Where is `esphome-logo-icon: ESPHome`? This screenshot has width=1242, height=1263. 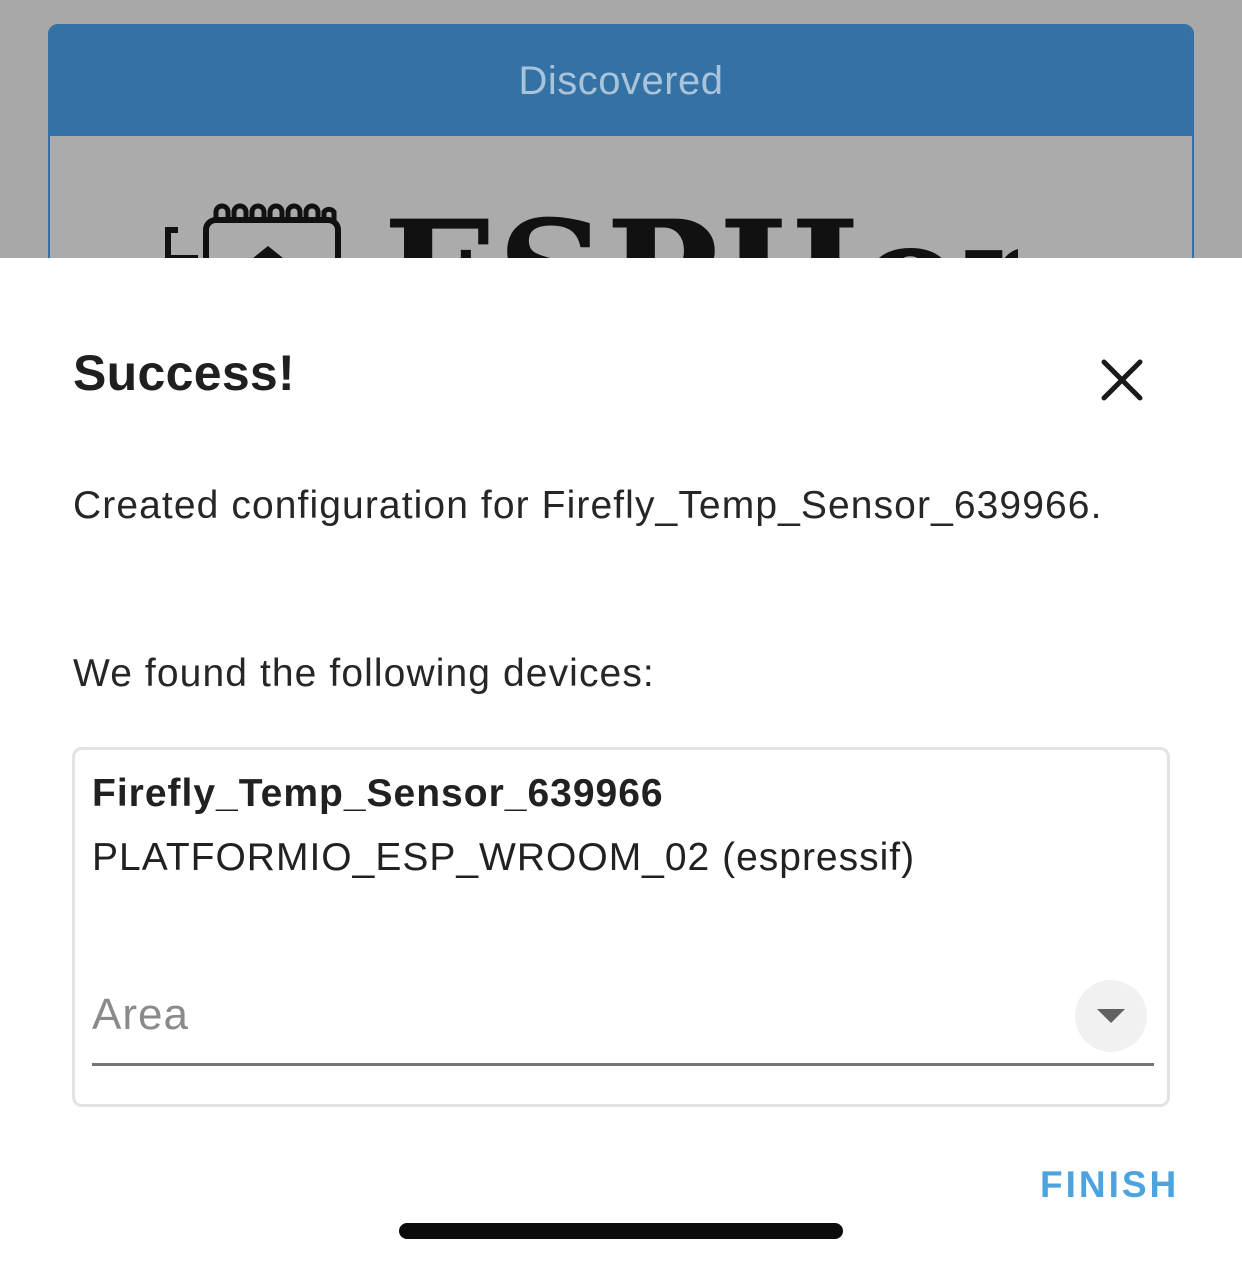 esphome-logo-icon: ESPHome is located at coordinates (568, 219).